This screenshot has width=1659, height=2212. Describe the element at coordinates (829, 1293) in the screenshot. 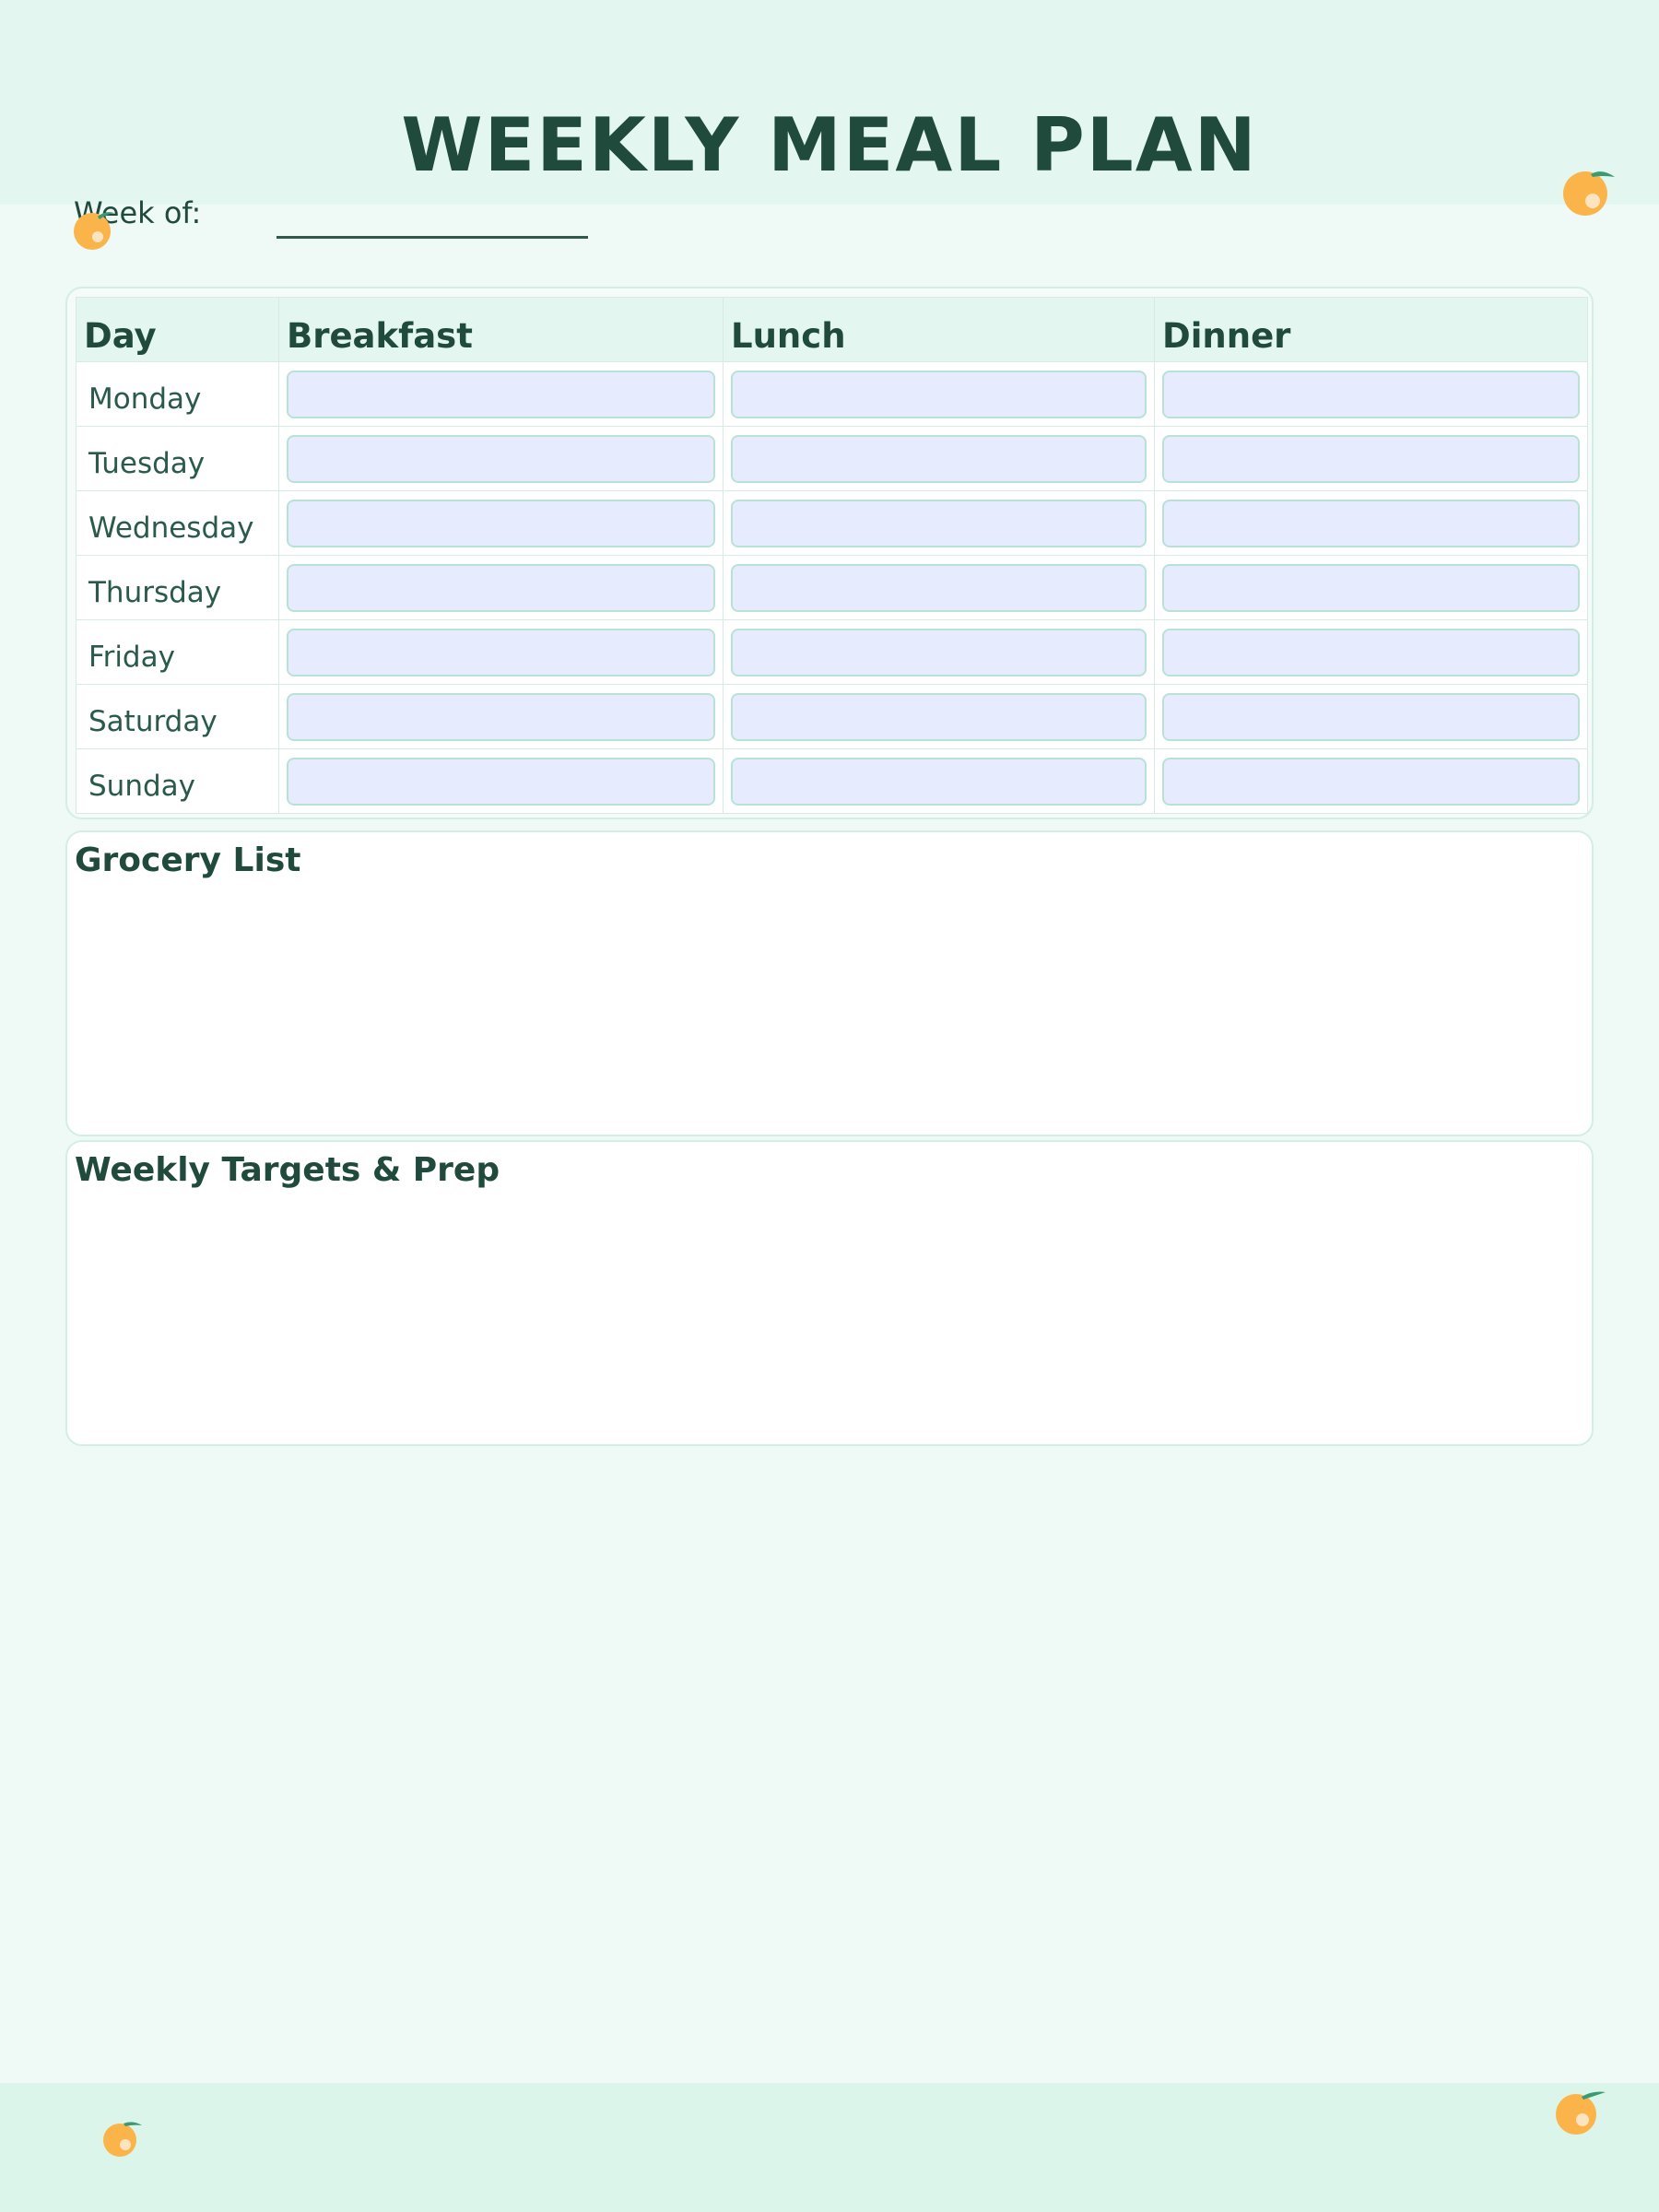

I see `weekly-targets-panel: Weekly Targets & Prep` at that location.